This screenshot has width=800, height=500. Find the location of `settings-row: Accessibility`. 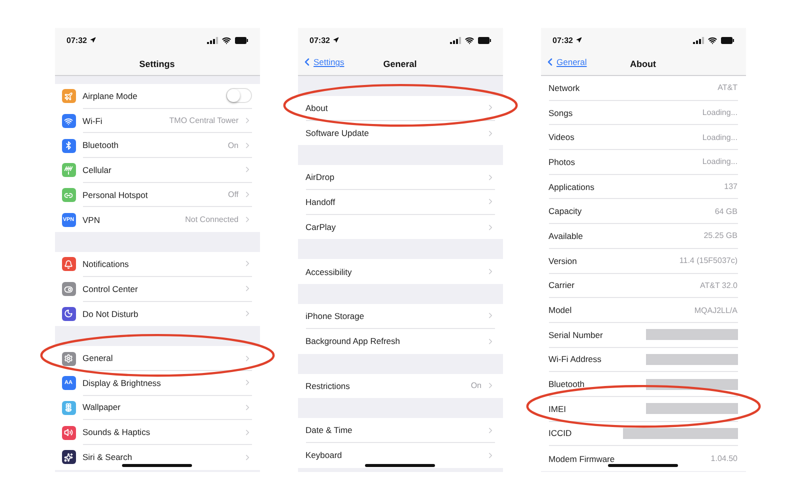

settings-row: Accessibility is located at coordinates (400, 271).